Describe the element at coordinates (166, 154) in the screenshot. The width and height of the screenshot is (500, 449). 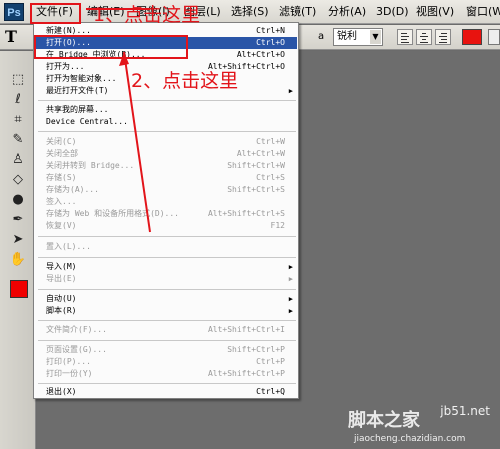
I see `menu-item-close-all: 关闭全部 Alt+Ctrl+W` at that location.